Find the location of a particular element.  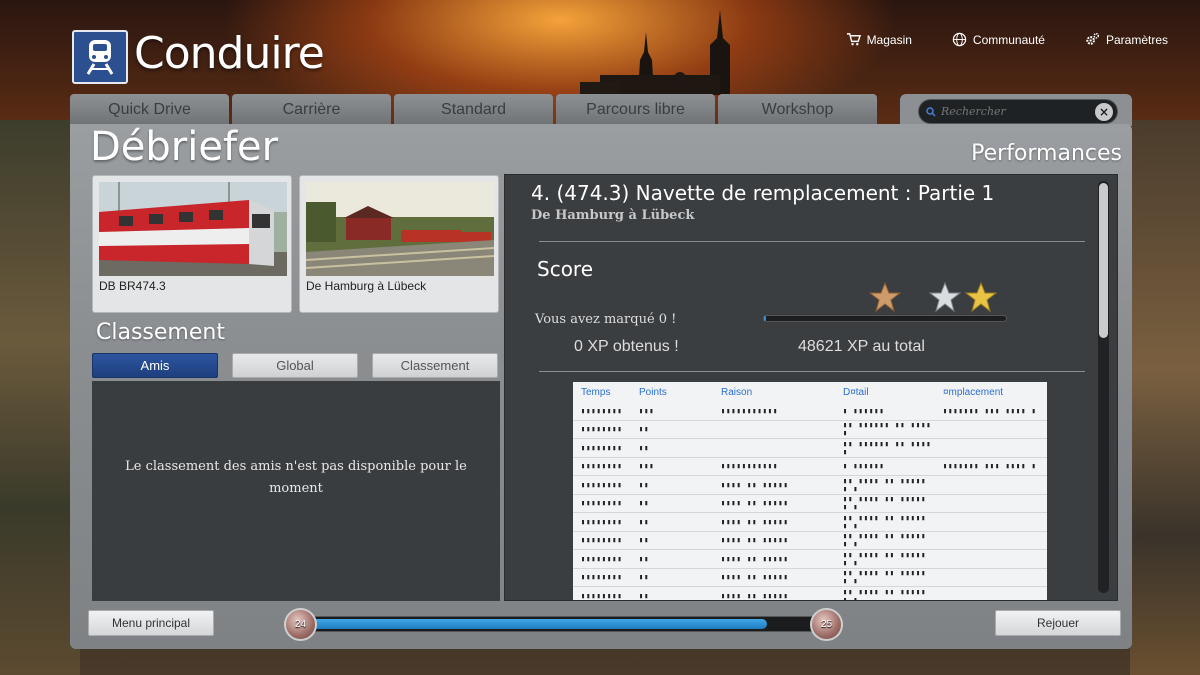

scrollbar-thumb is located at coordinates (1103, 260).